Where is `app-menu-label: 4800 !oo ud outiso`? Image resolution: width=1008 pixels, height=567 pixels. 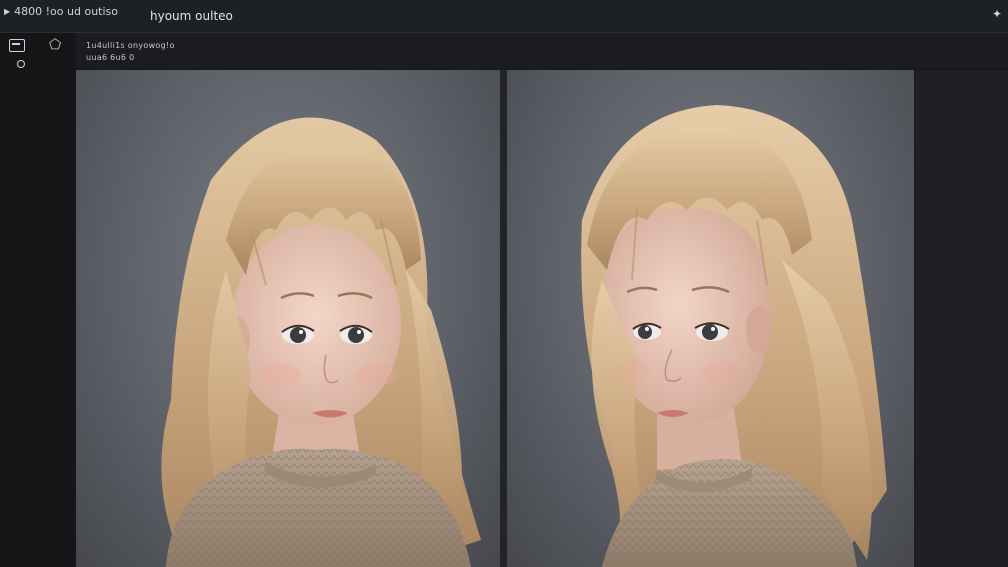 app-menu-label: 4800 !oo ud outiso is located at coordinates (66, 11).